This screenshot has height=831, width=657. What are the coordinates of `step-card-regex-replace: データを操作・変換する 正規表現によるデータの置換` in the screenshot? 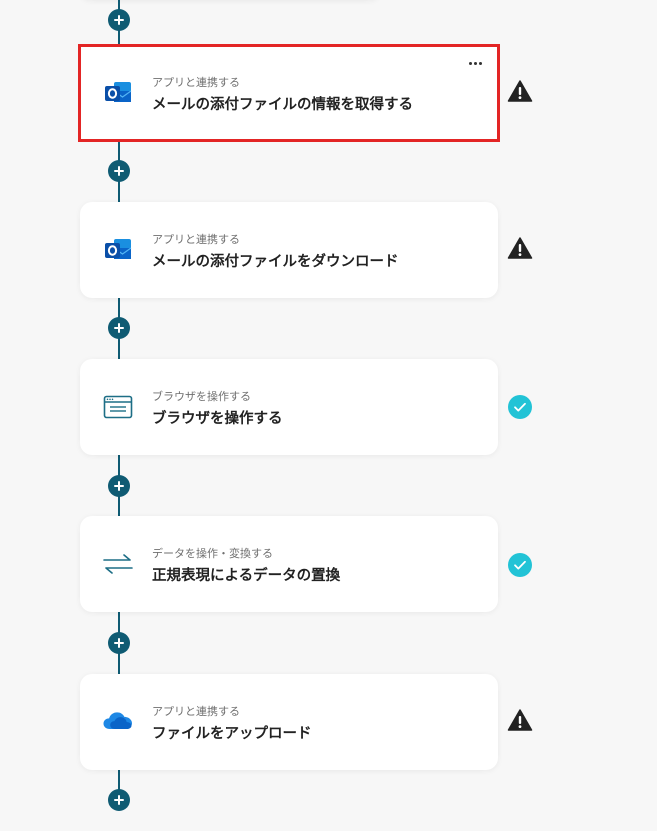 It's located at (289, 564).